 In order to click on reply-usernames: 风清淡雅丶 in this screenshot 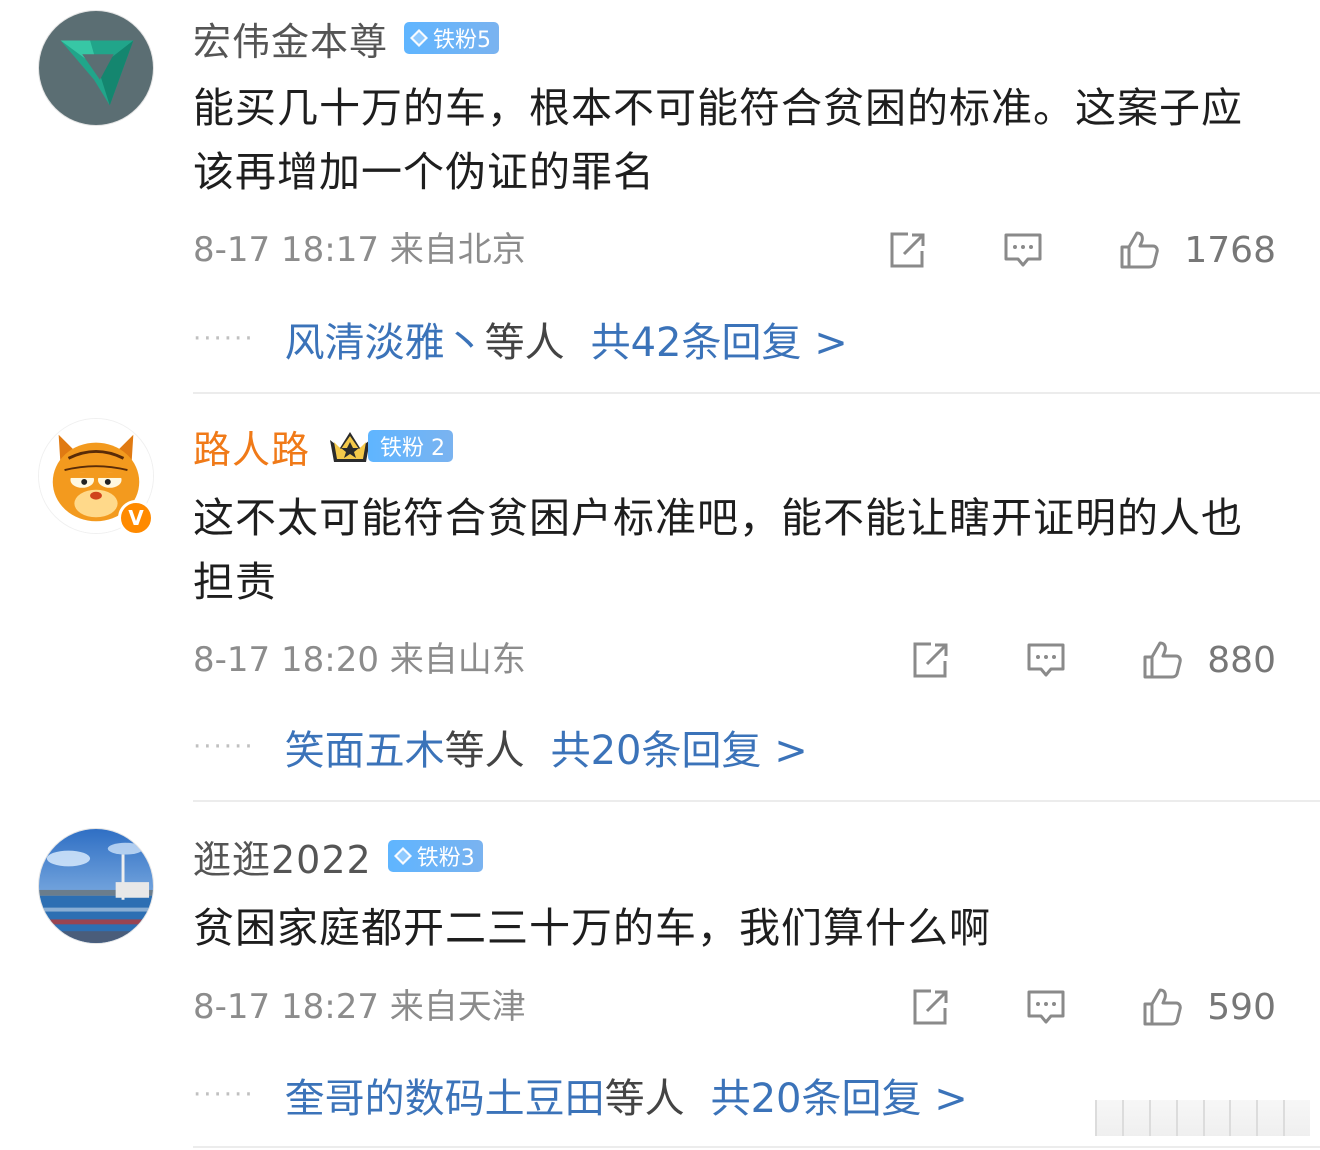, I will do `click(385, 339)`.